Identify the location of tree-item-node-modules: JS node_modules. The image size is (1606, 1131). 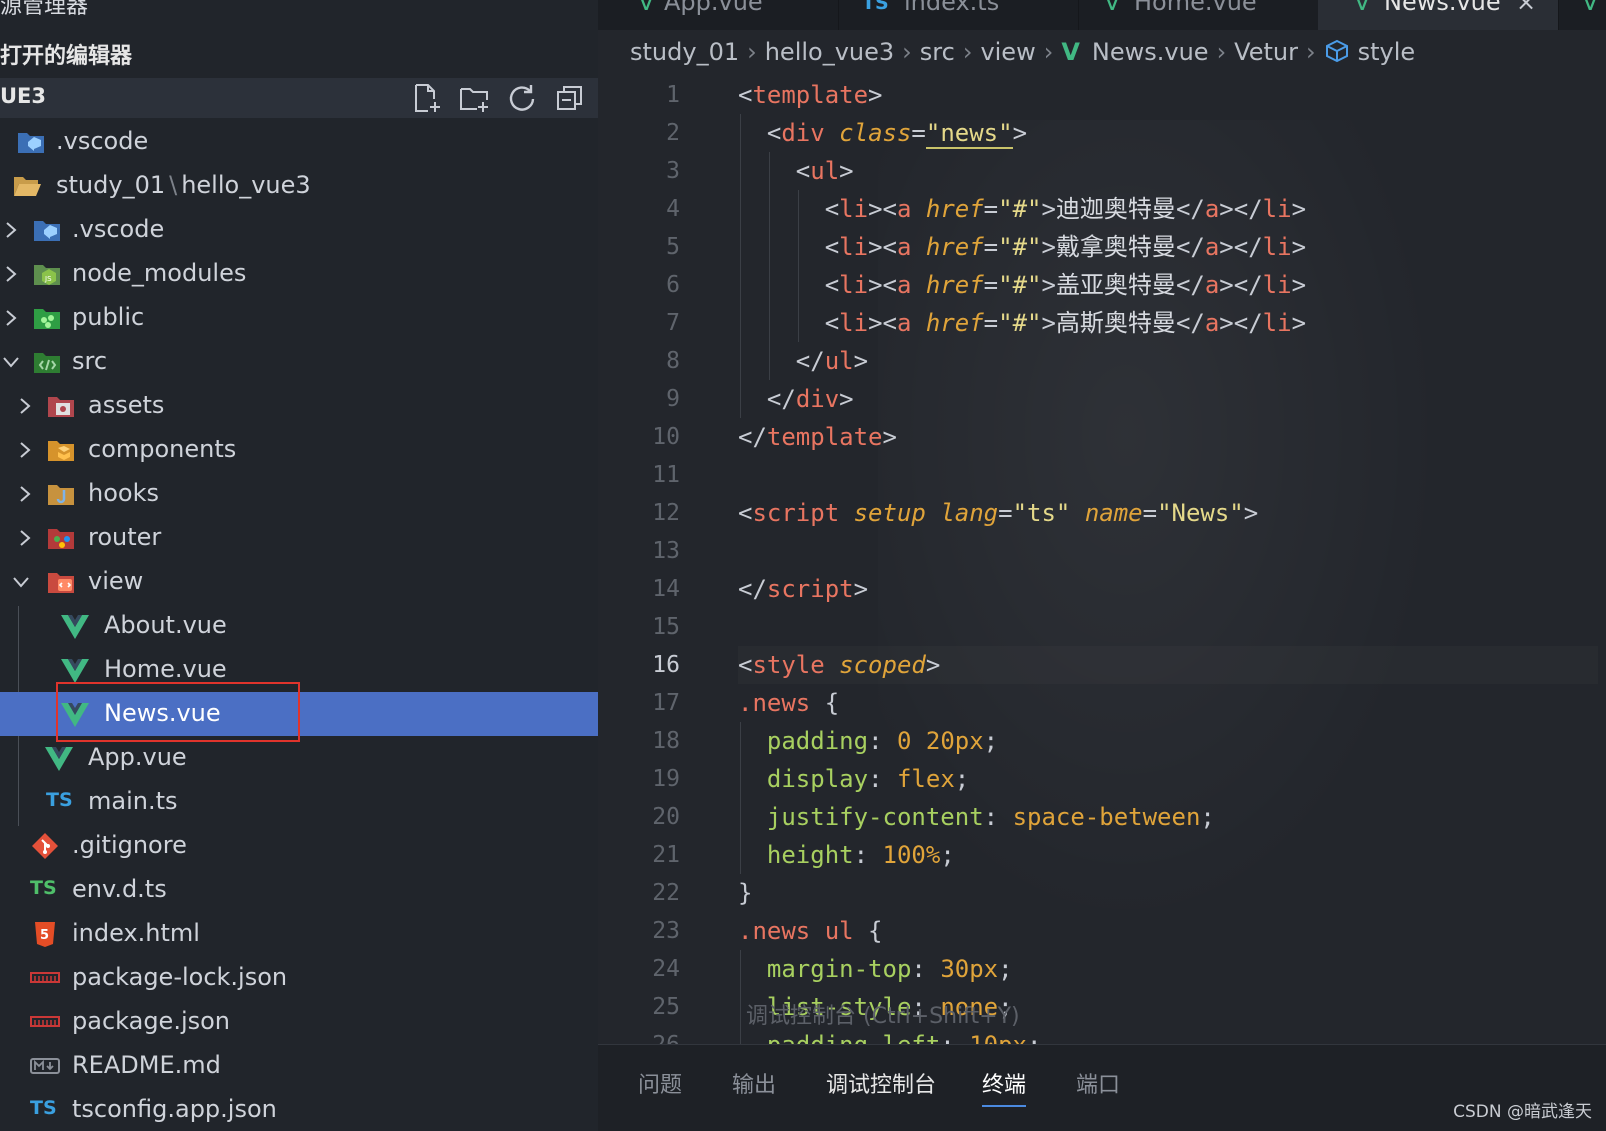
(299, 274).